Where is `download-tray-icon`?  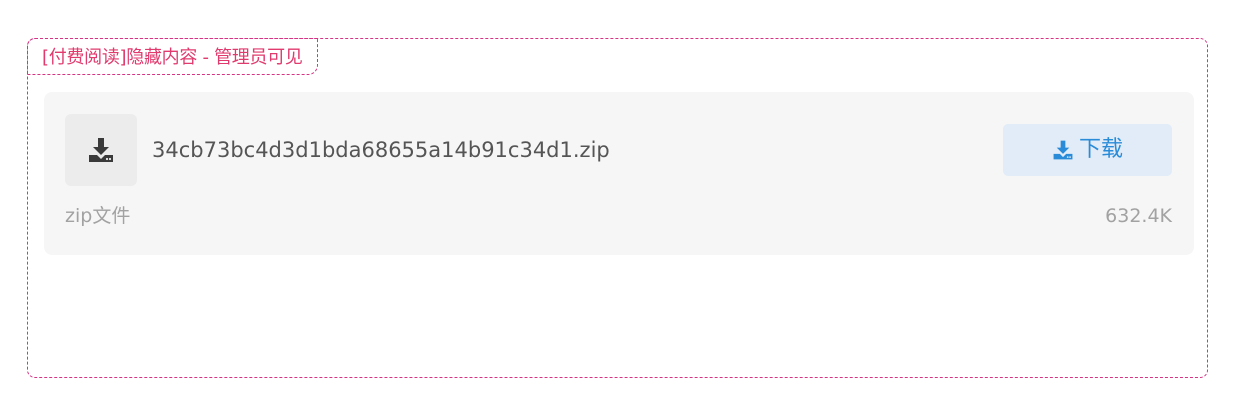 download-tray-icon is located at coordinates (101, 150).